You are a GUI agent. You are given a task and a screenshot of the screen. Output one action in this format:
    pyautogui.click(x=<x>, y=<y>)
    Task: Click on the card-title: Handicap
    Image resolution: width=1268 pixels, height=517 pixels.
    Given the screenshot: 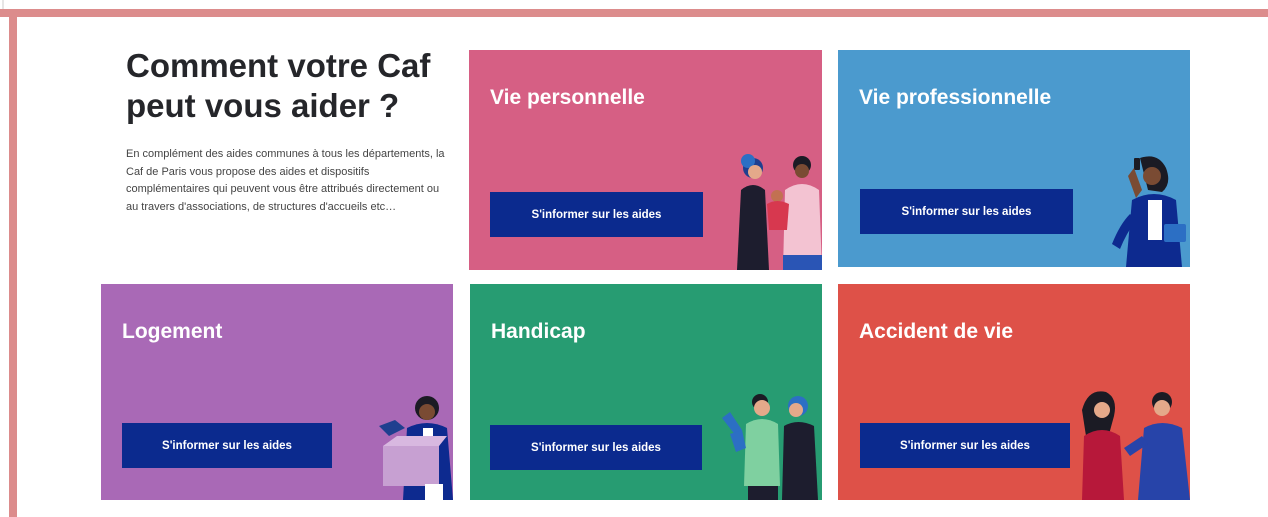 What is the action you would take?
    pyautogui.click(x=538, y=331)
    